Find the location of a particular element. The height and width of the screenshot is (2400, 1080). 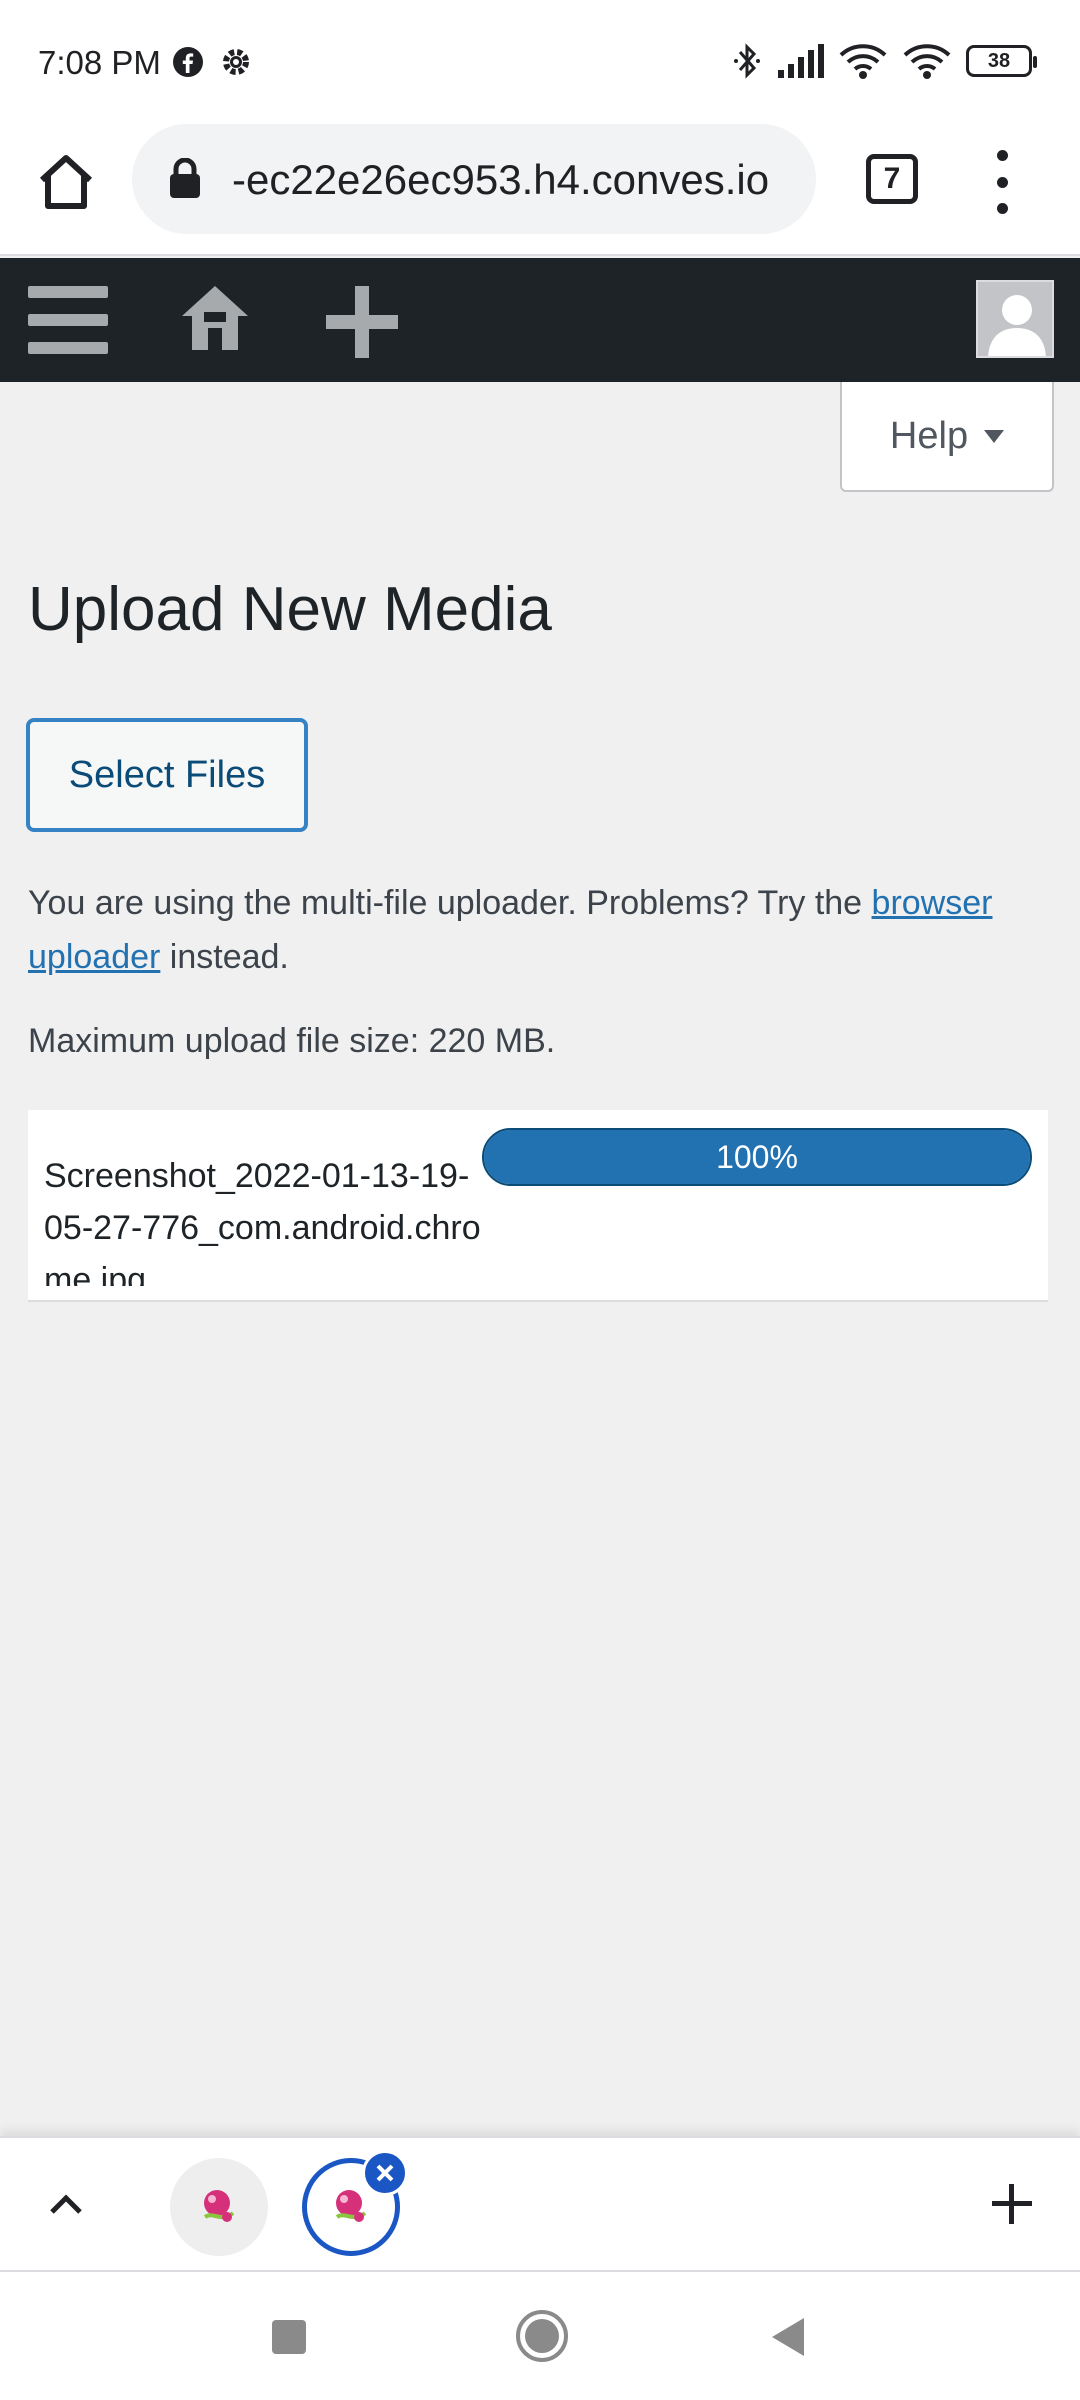

progress-percent: 100% is located at coordinates (757, 1156).